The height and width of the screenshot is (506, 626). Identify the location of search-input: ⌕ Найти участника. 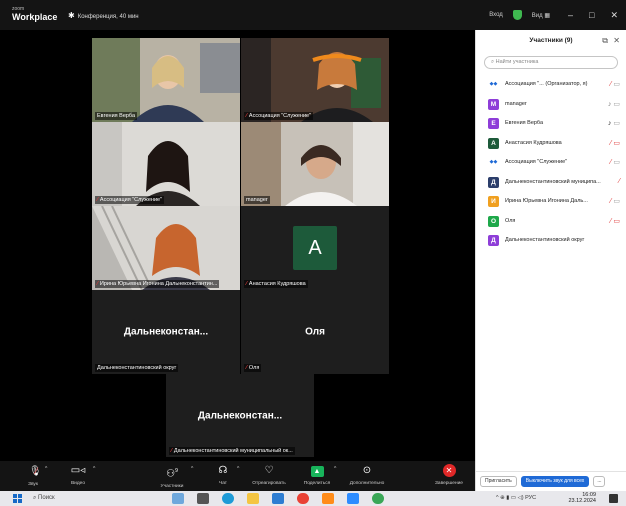
(551, 62).